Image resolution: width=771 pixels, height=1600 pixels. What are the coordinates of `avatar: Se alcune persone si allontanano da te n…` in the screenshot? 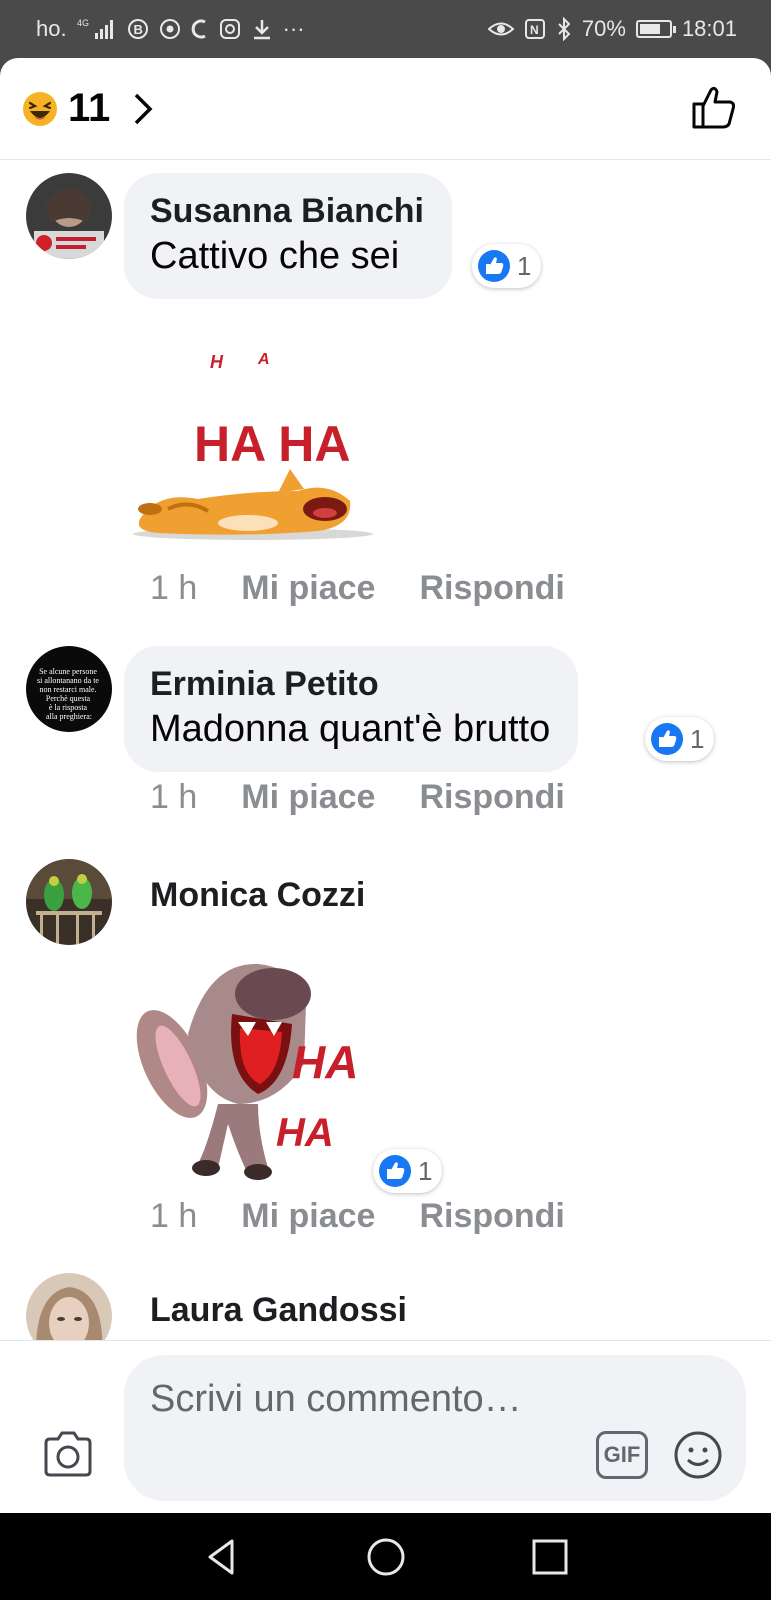 It's located at (69, 689).